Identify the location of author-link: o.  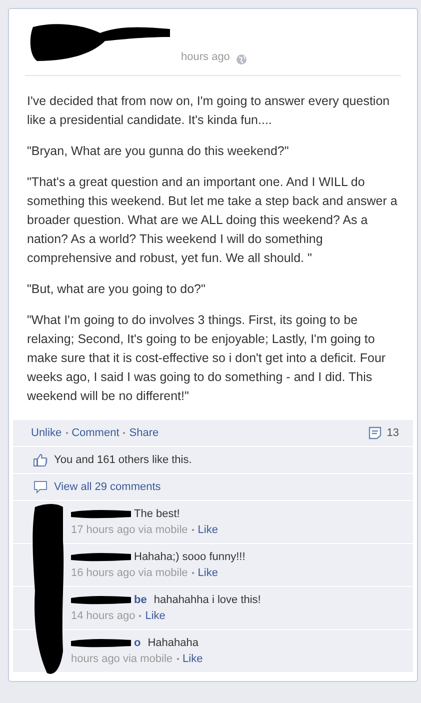
(137, 643).